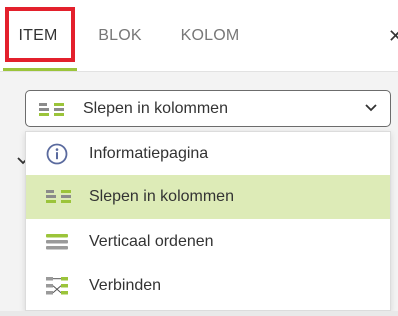  What do you see at coordinates (393, 36) in the screenshot?
I see `close-icon: ✕` at bounding box center [393, 36].